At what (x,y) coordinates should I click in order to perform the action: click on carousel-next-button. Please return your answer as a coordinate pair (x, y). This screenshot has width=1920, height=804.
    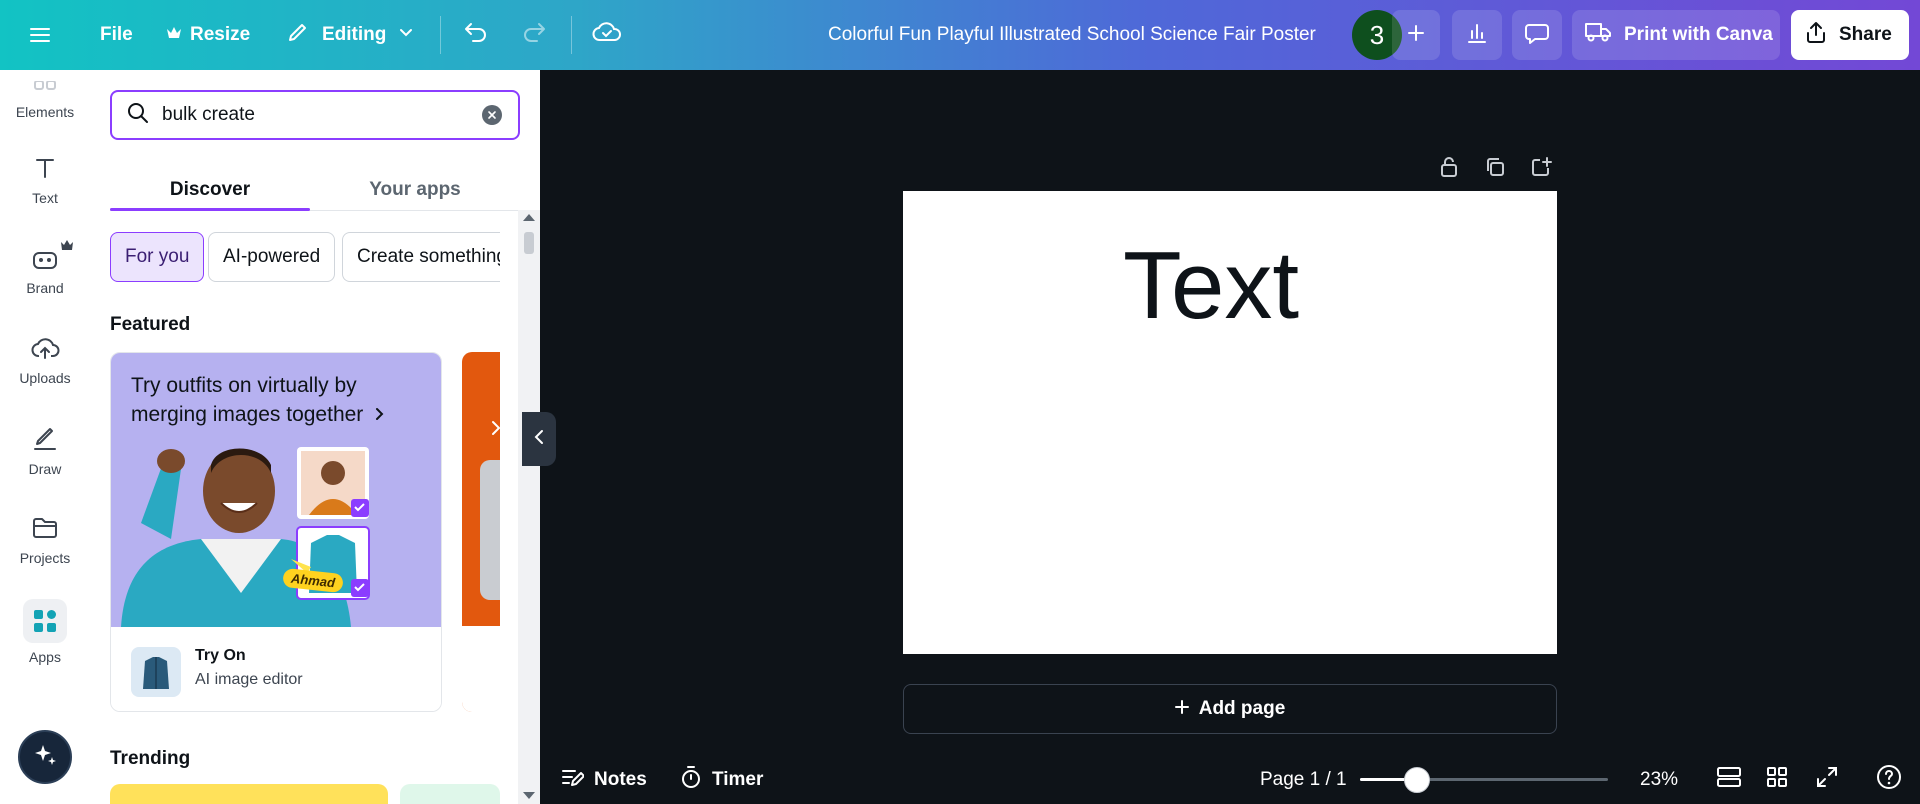
    Looking at the image, I should click on (496, 430).